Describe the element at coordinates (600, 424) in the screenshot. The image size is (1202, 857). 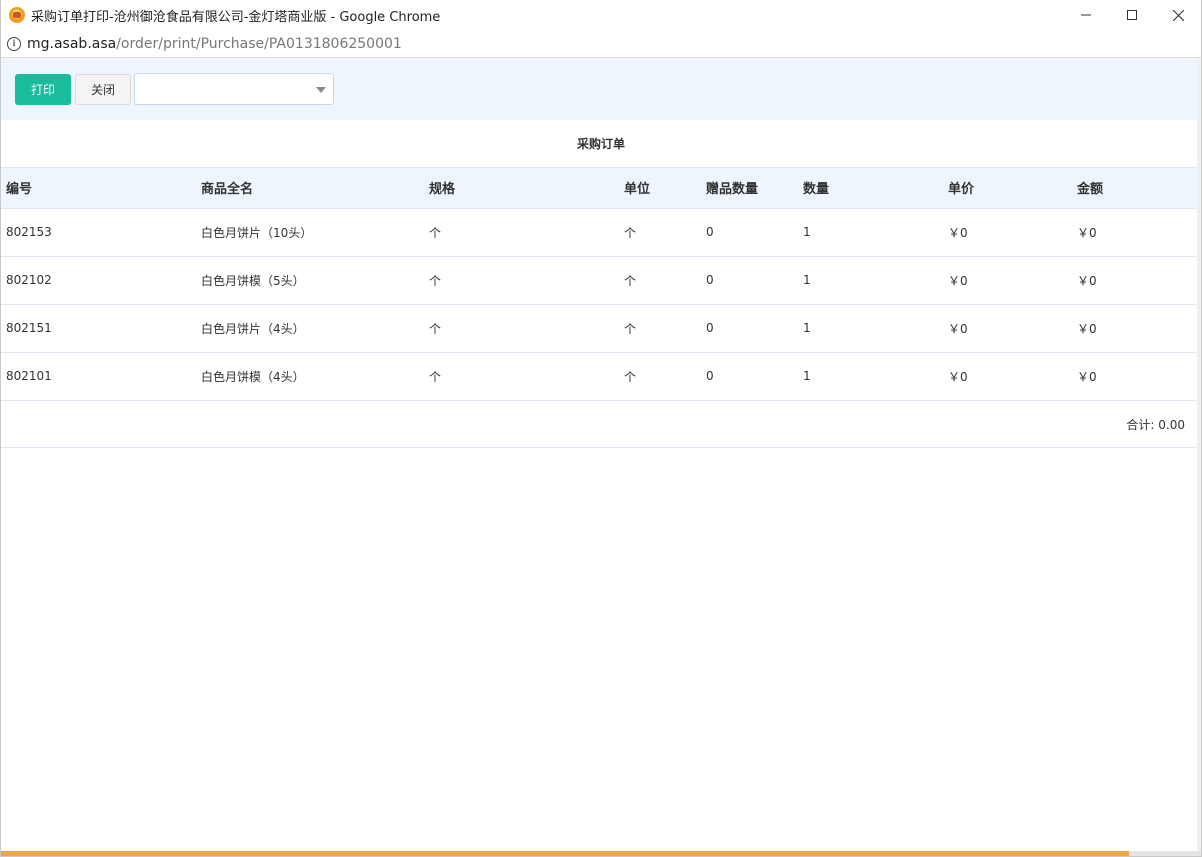
I see `total-row: 合计: 0.00` at that location.